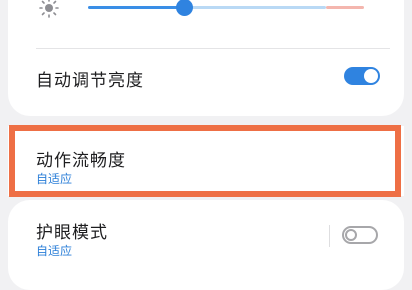 The width and height of the screenshot is (412, 290). Describe the element at coordinates (54, 251) in the screenshot. I see `eye-comfort-value: 自适应` at that location.